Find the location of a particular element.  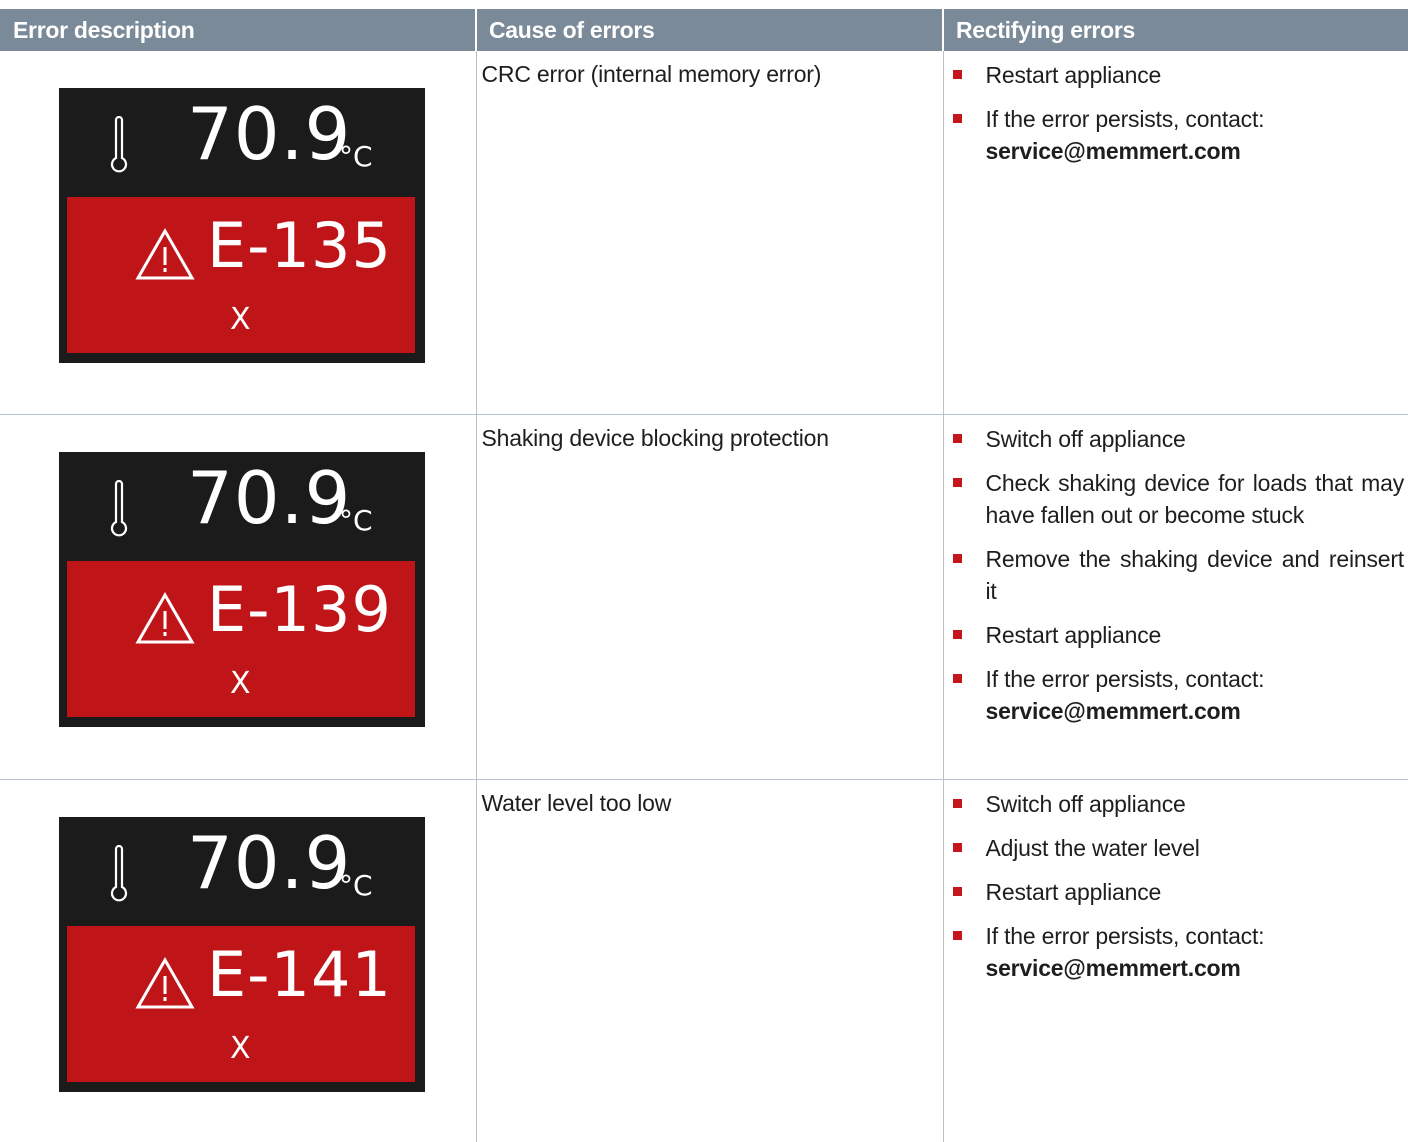

device-display-panel: 70.9 °C E-141 X is located at coordinates (242, 954).